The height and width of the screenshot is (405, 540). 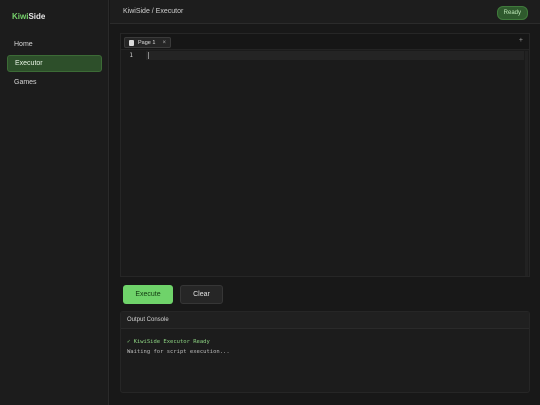 What do you see at coordinates (25, 82) in the screenshot?
I see `sidebar-item-label: Games` at bounding box center [25, 82].